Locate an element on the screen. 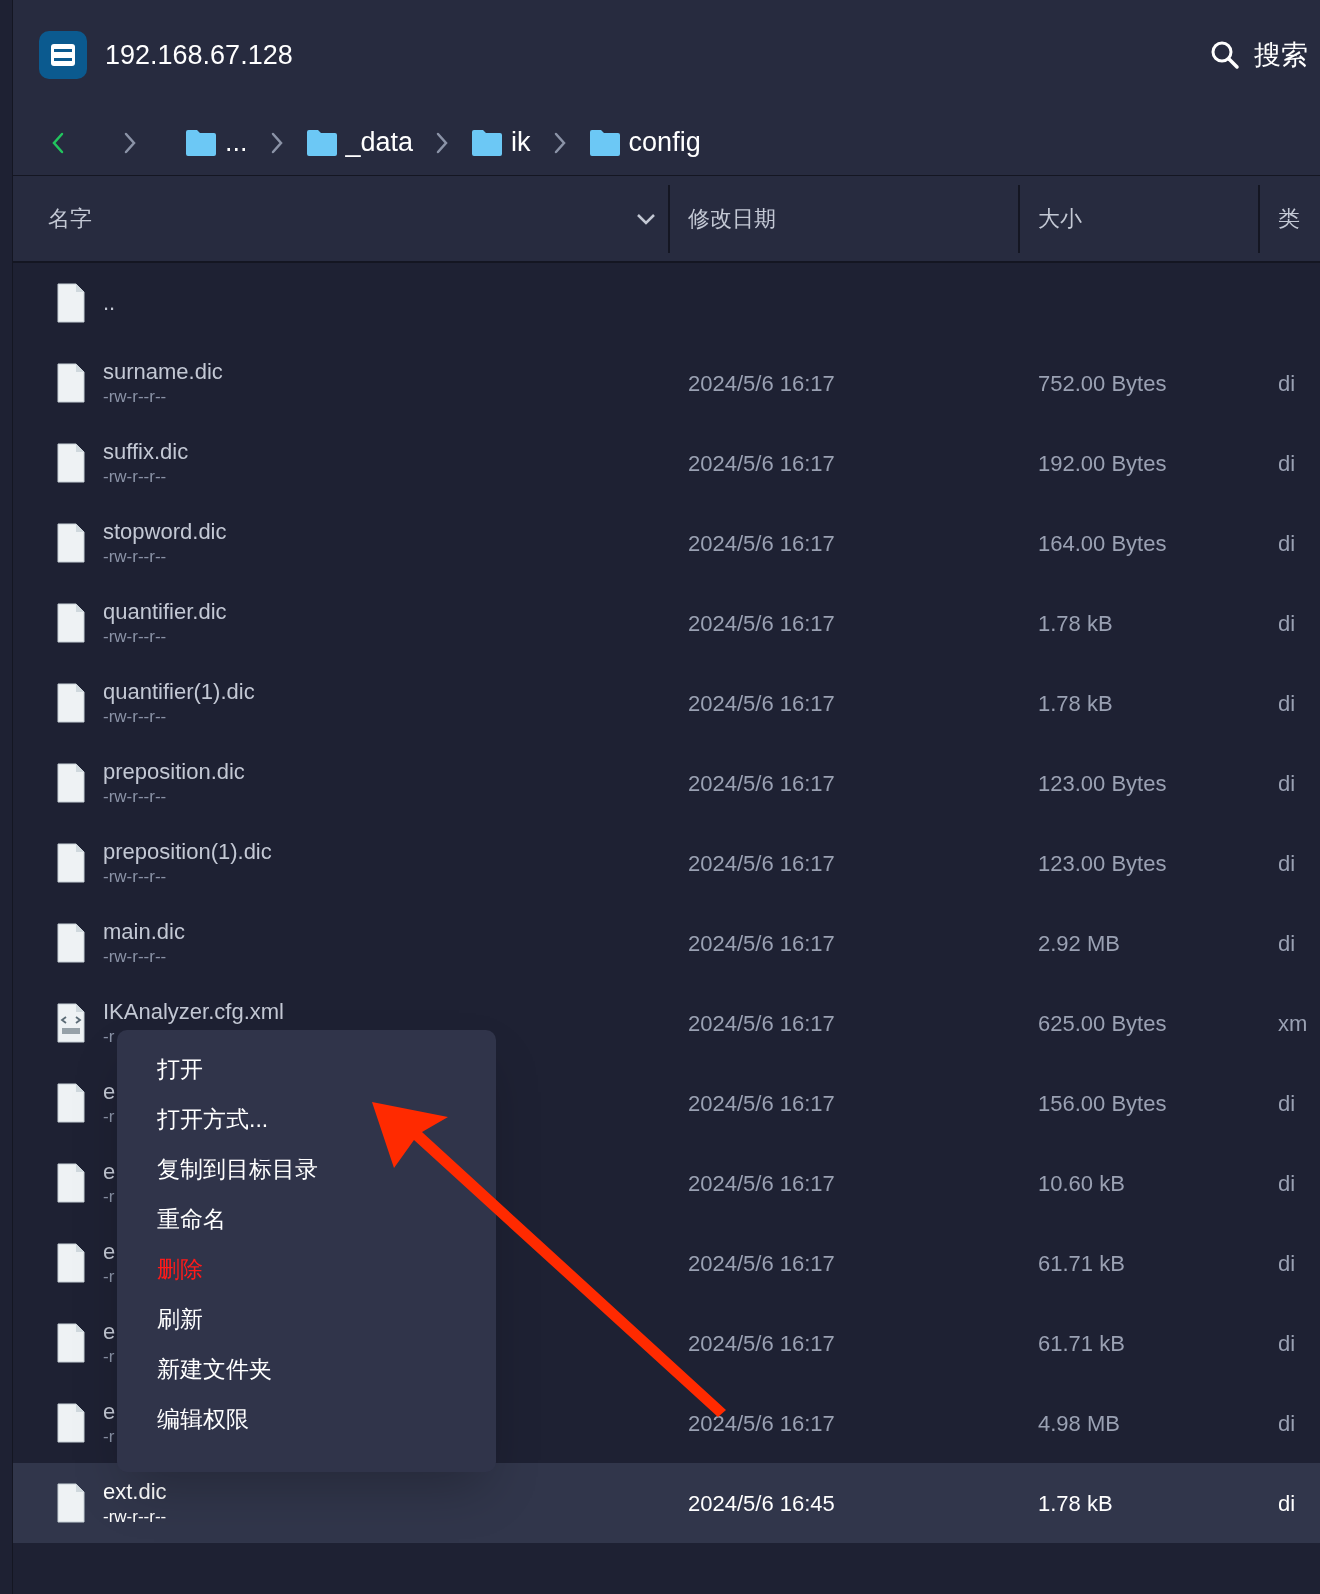 Image resolution: width=1320 pixels, height=1594 pixels. column-header: 名字 is located at coordinates (70, 218).